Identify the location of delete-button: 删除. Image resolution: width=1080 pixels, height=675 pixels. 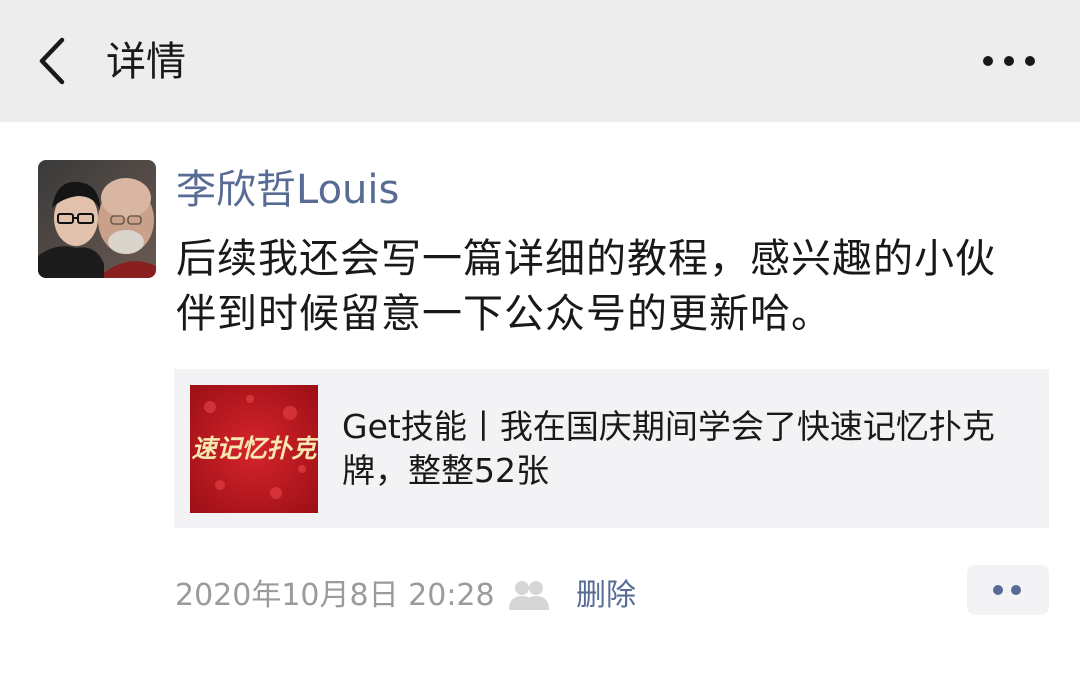
(606, 596).